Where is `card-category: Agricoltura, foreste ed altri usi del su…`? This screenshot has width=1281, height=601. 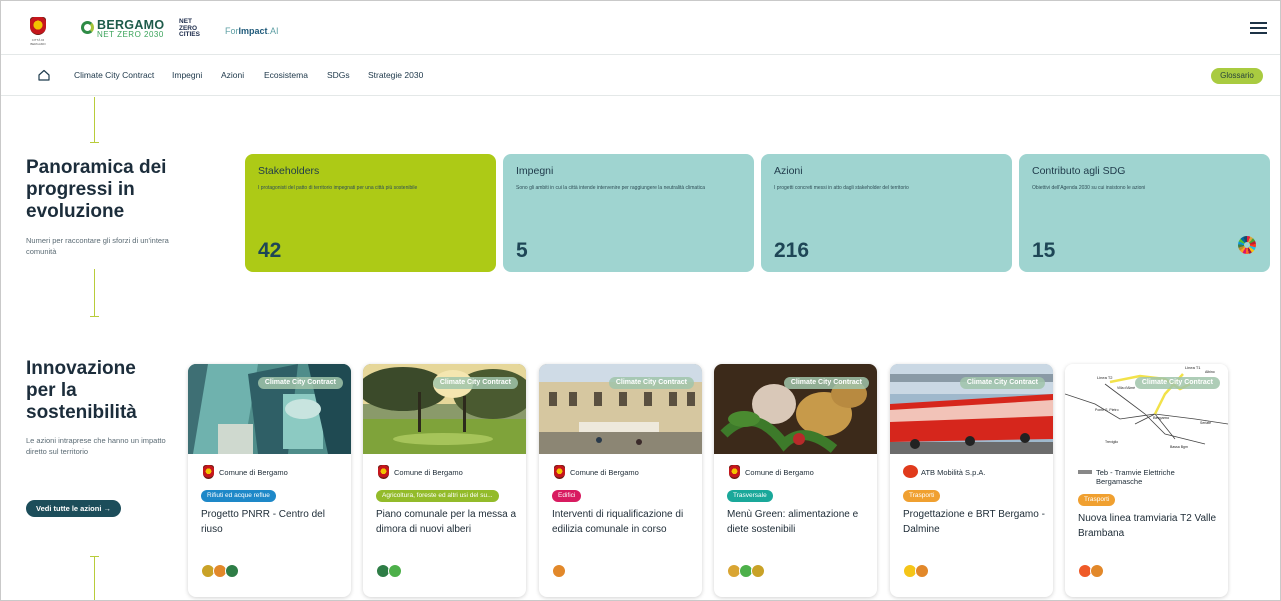 card-category: Agricoltura, foreste ed altri usi del su… is located at coordinates (437, 496).